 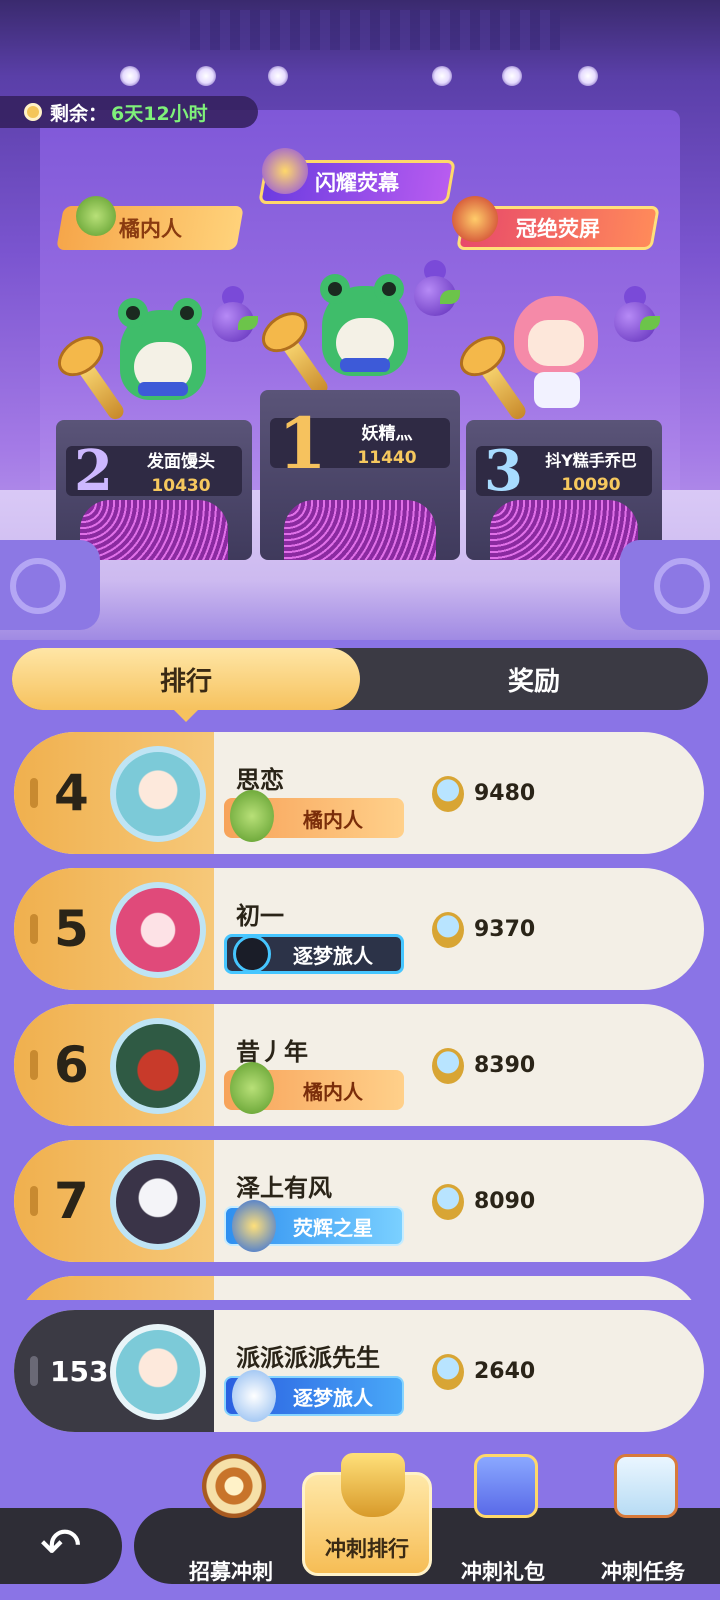 I want to click on score-value: 9480, so click(x=505, y=793).